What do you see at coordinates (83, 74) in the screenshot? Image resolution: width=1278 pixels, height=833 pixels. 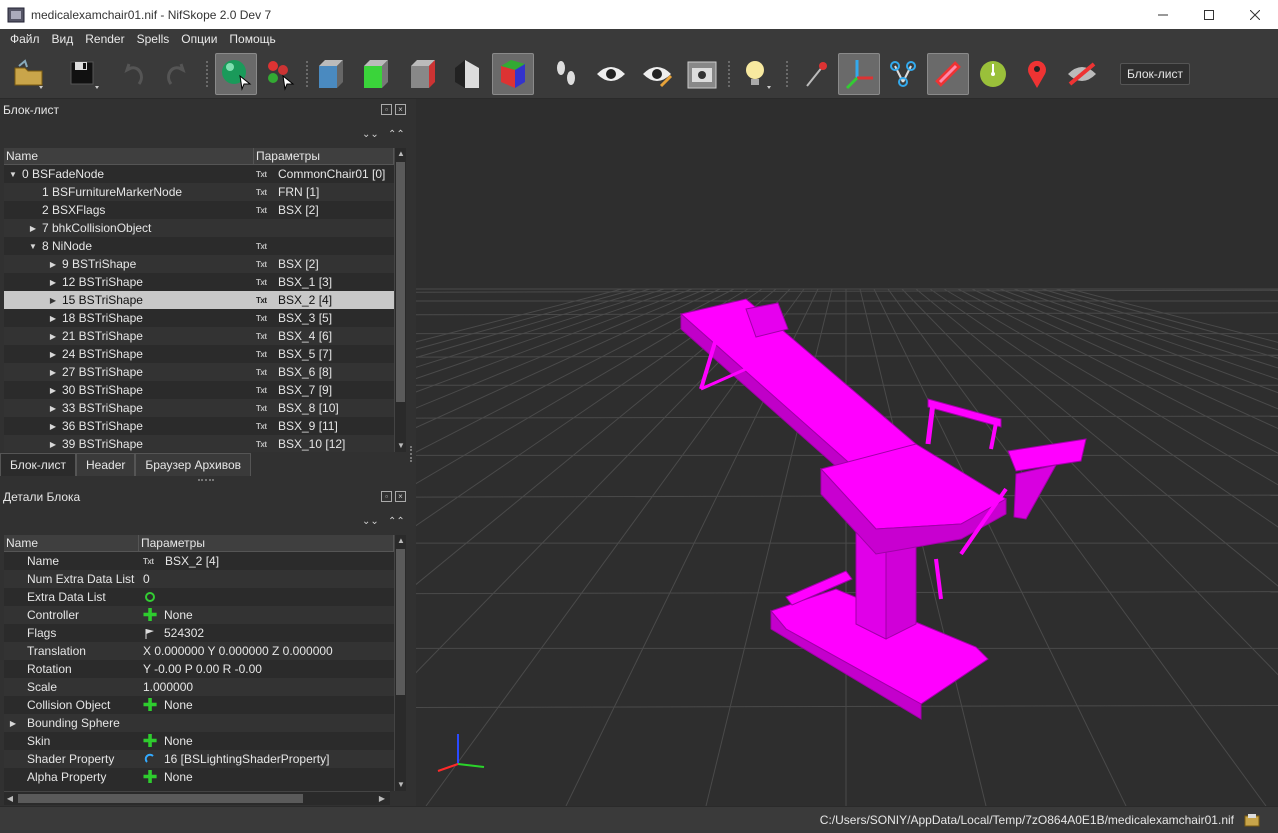 I see `save-button` at bounding box center [83, 74].